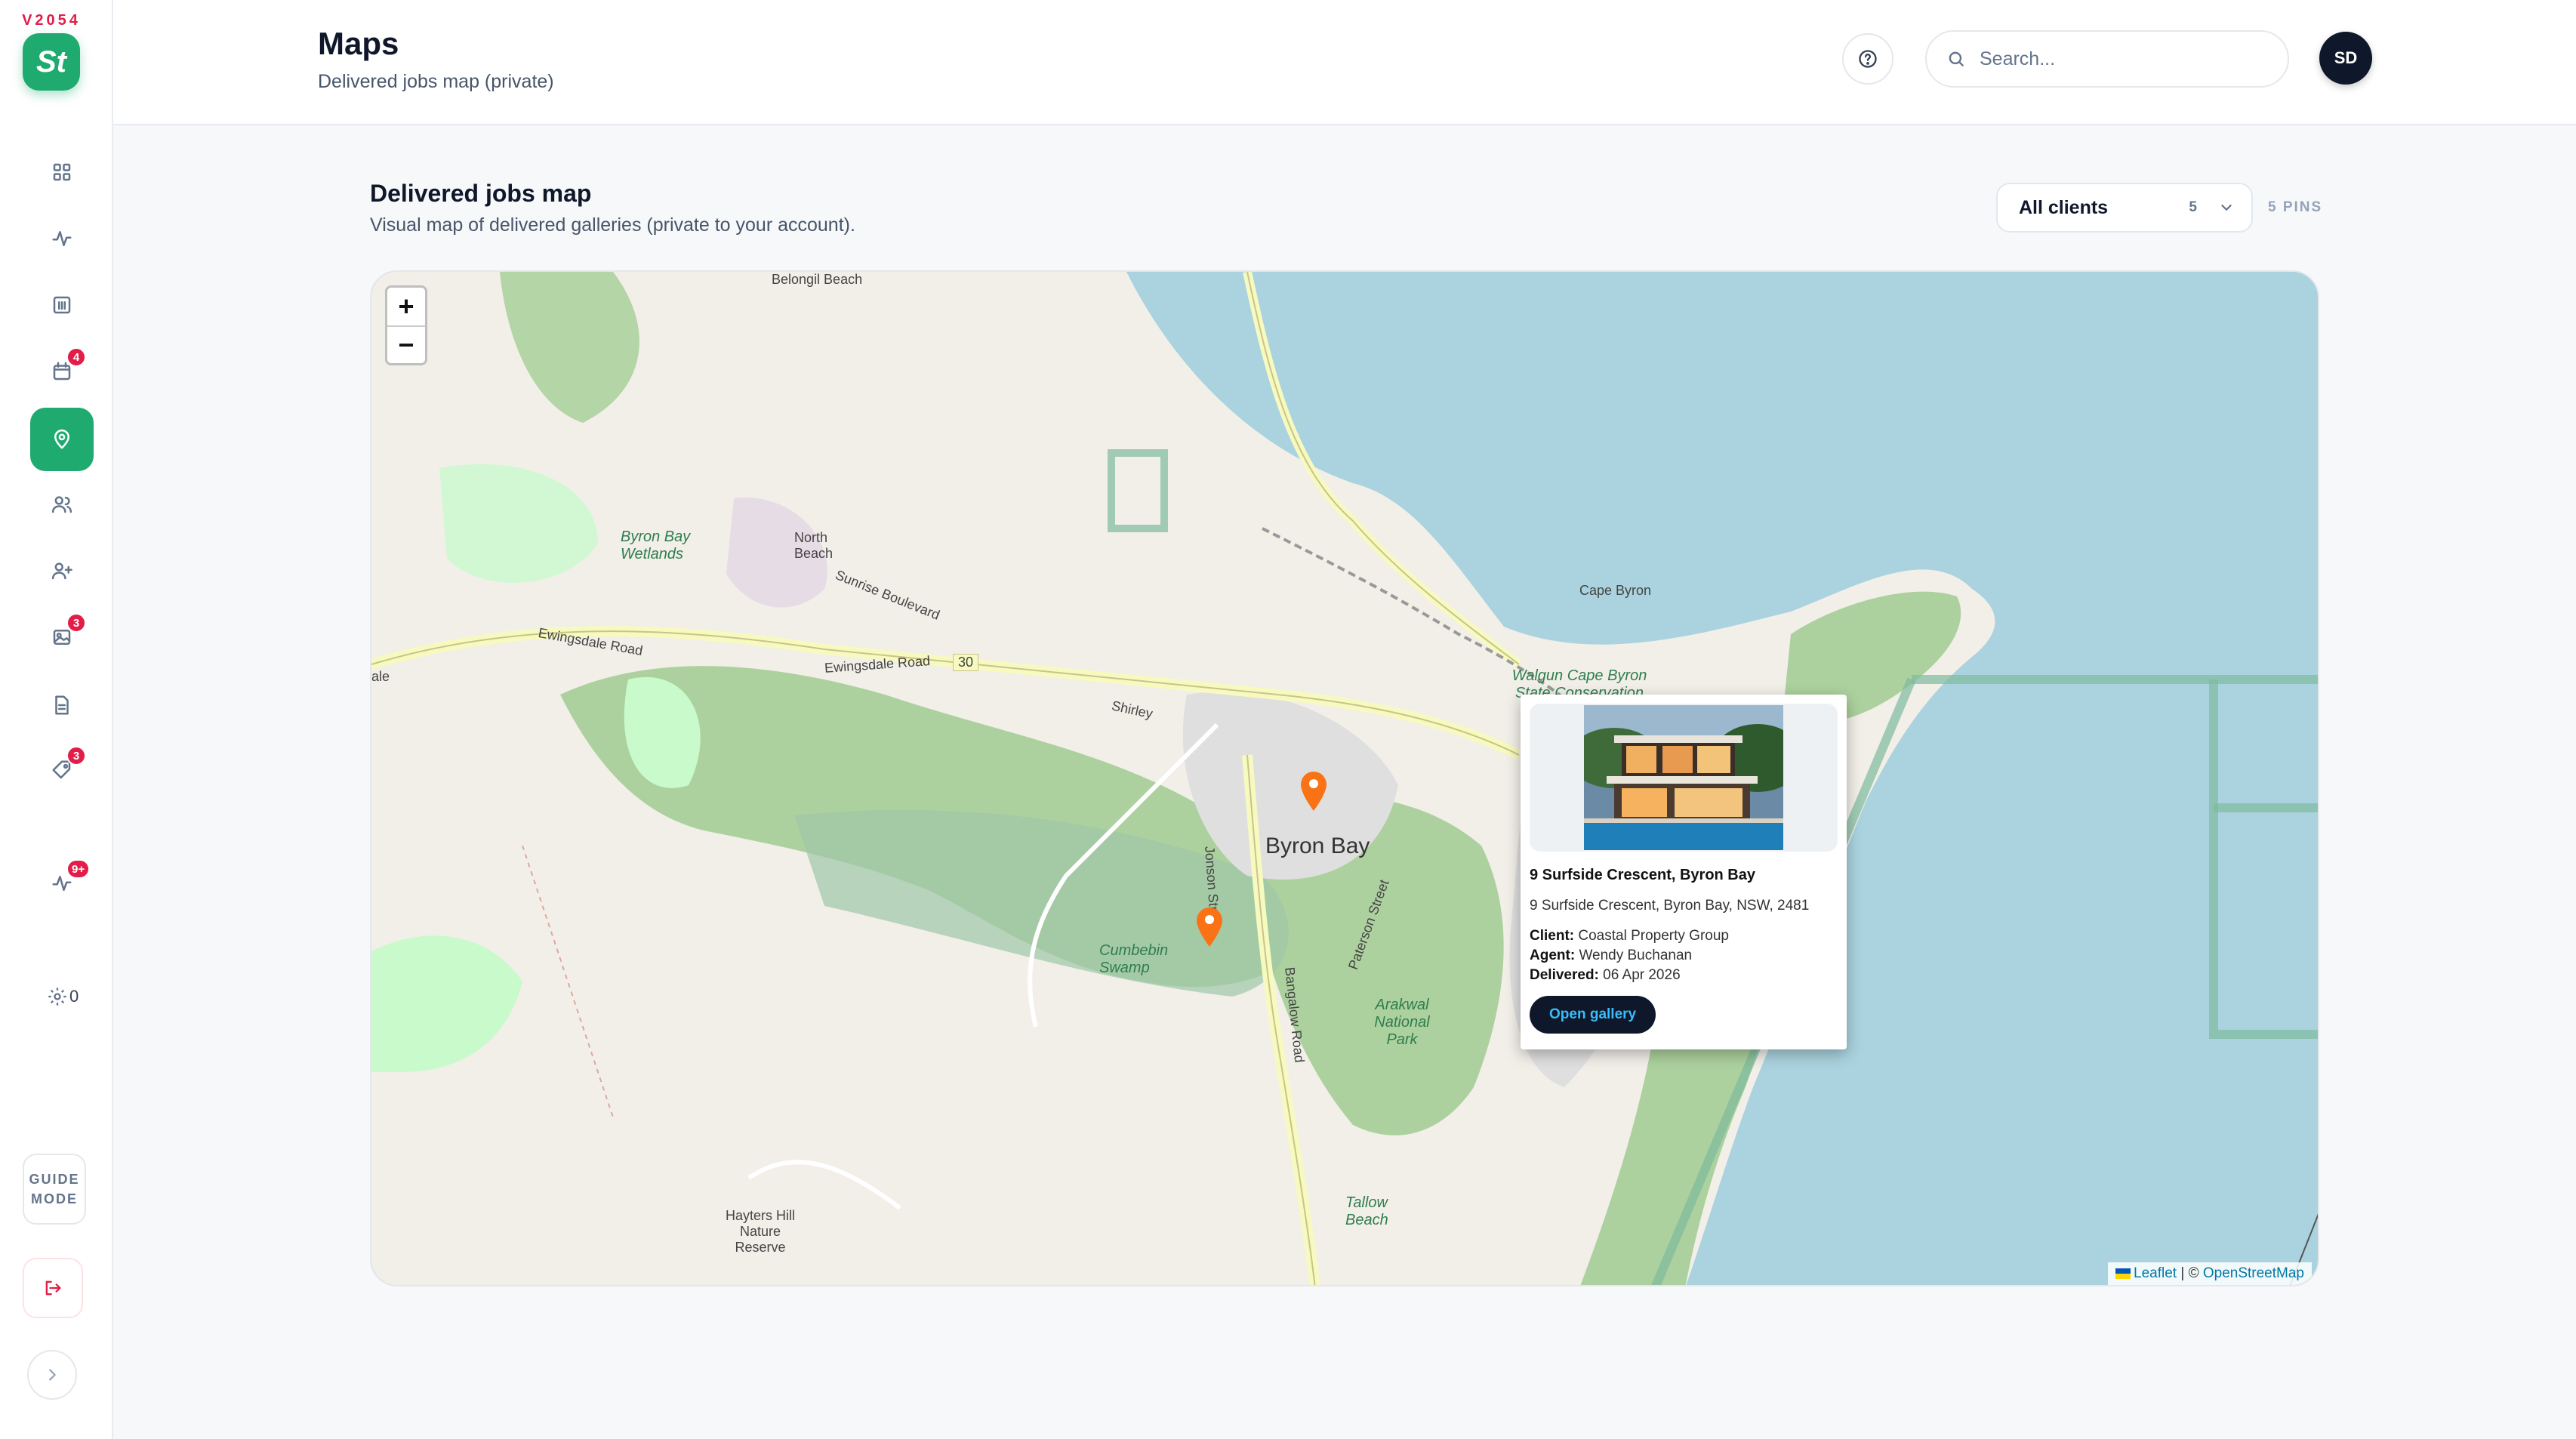 The height and width of the screenshot is (1439, 2576). Describe the element at coordinates (406, 344) in the screenshot. I see `zoom-out-button: −` at that location.